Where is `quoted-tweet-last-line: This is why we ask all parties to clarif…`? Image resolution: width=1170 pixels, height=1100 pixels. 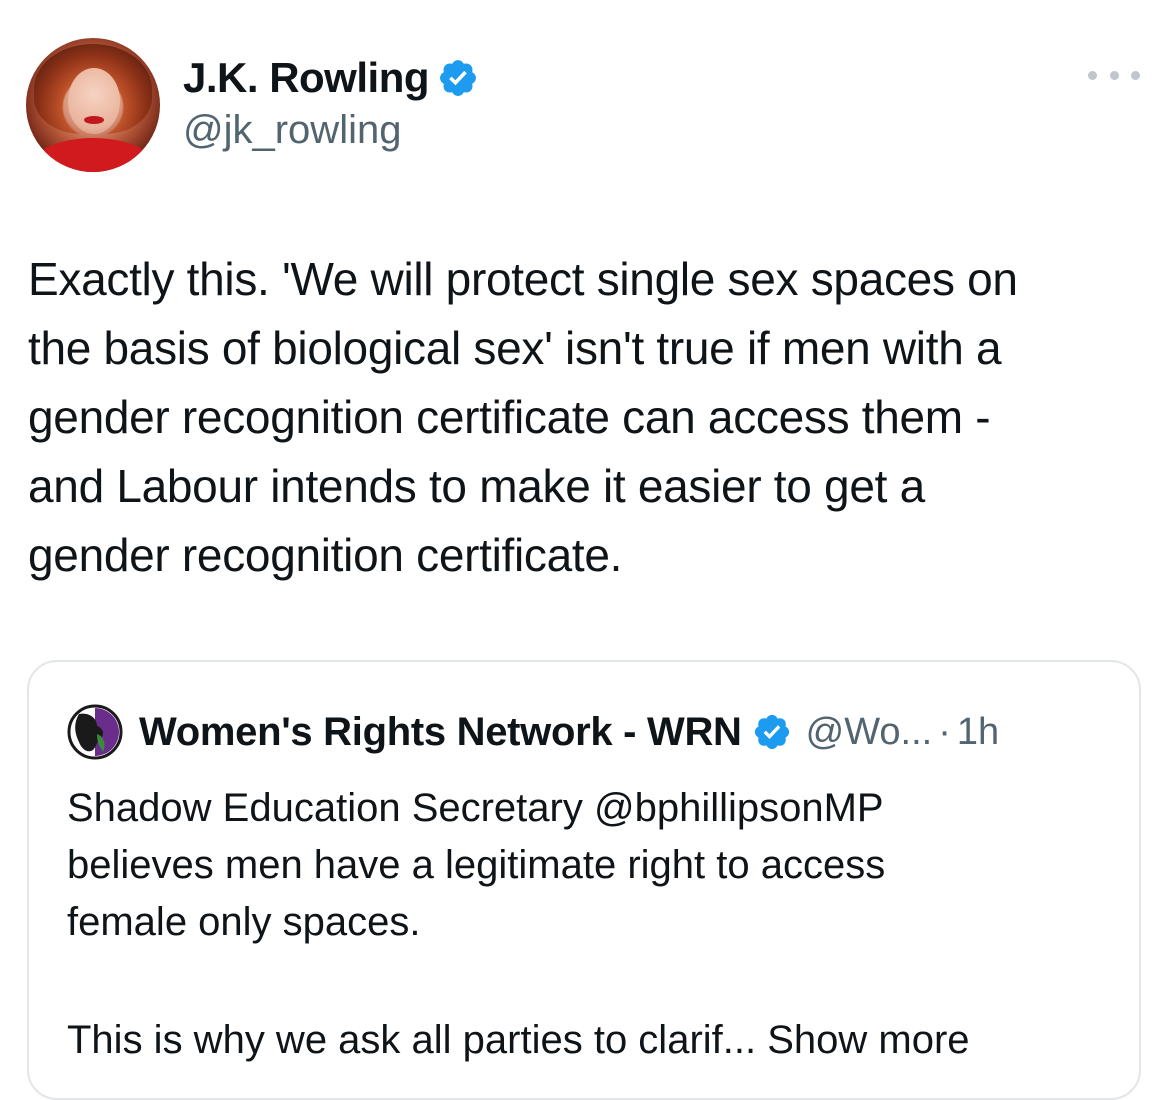
quoted-tweet-last-line: This is why we ask all parties to clarif… is located at coordinates (412, 1040).